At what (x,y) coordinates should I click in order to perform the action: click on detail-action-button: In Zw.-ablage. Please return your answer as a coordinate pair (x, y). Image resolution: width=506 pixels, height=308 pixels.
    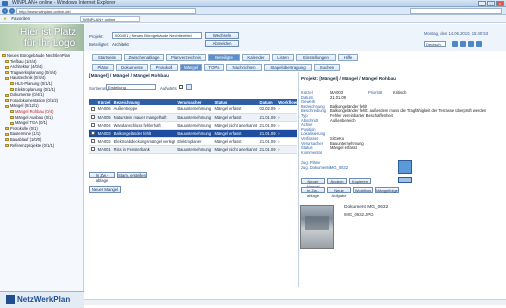
    Looking at the image, I should click on (313, 192).